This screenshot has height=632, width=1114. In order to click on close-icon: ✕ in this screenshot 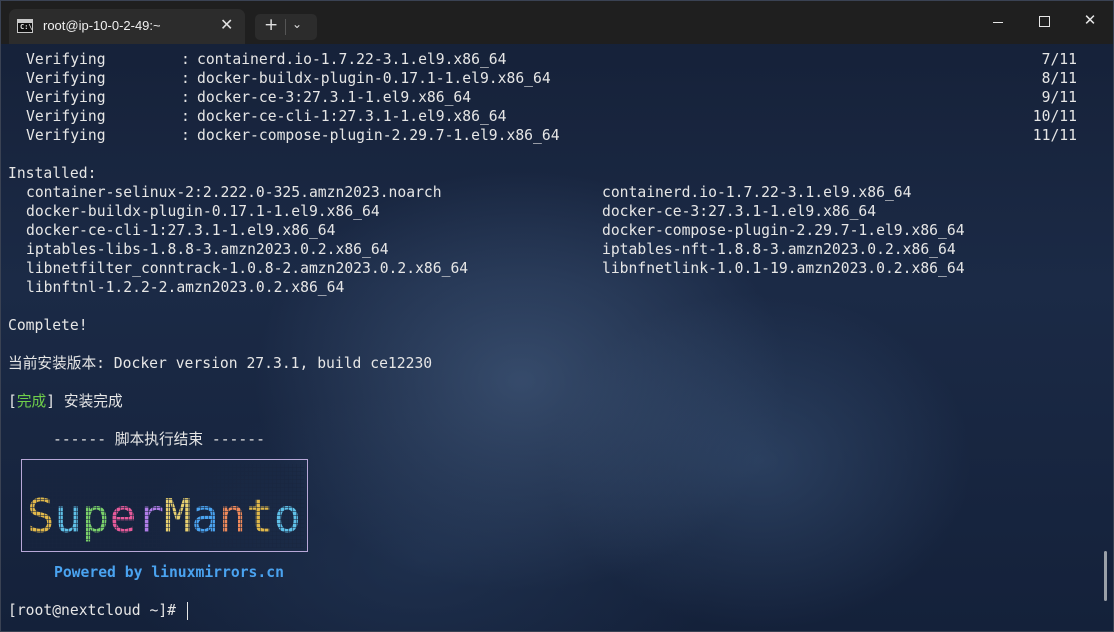, I will do `click(1090, 20)`.